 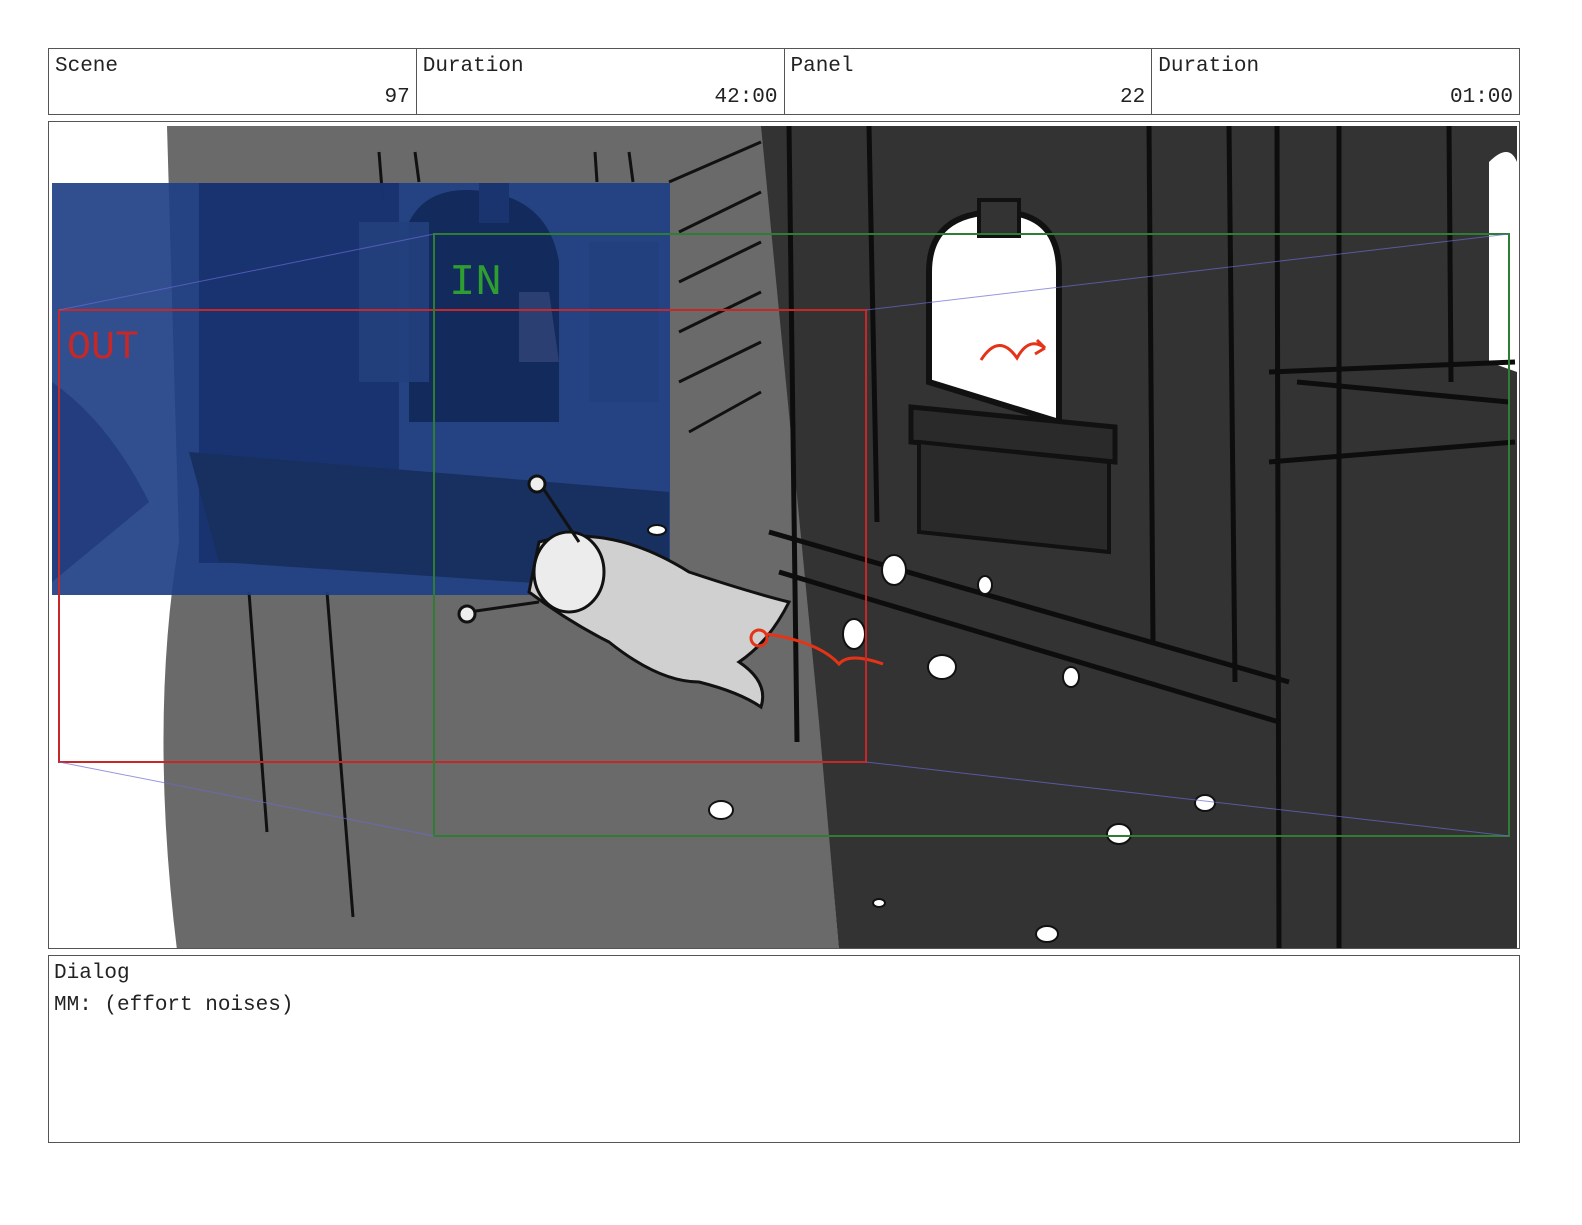 What do you see at coordinates (103, 348) in the screenshot?
I see `out-frame-label: OUT` at bounding box center [103, 348].